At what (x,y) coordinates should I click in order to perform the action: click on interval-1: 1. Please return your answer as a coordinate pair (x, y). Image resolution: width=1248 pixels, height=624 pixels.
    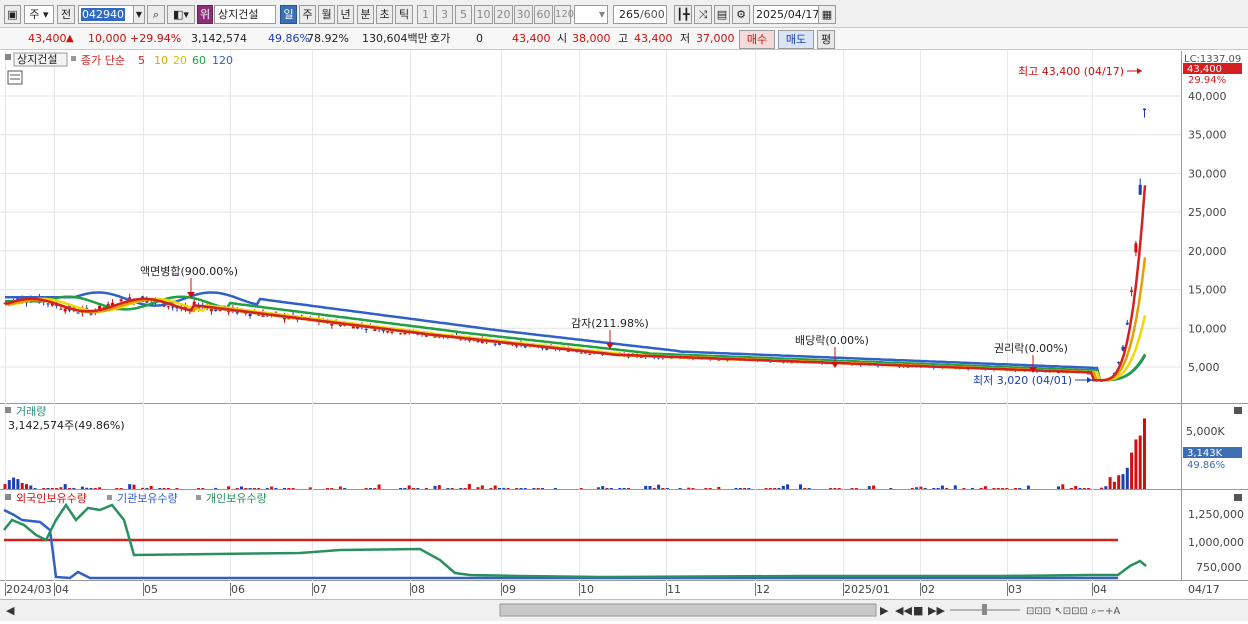
    Looking at the image, I should click on (425, 14).